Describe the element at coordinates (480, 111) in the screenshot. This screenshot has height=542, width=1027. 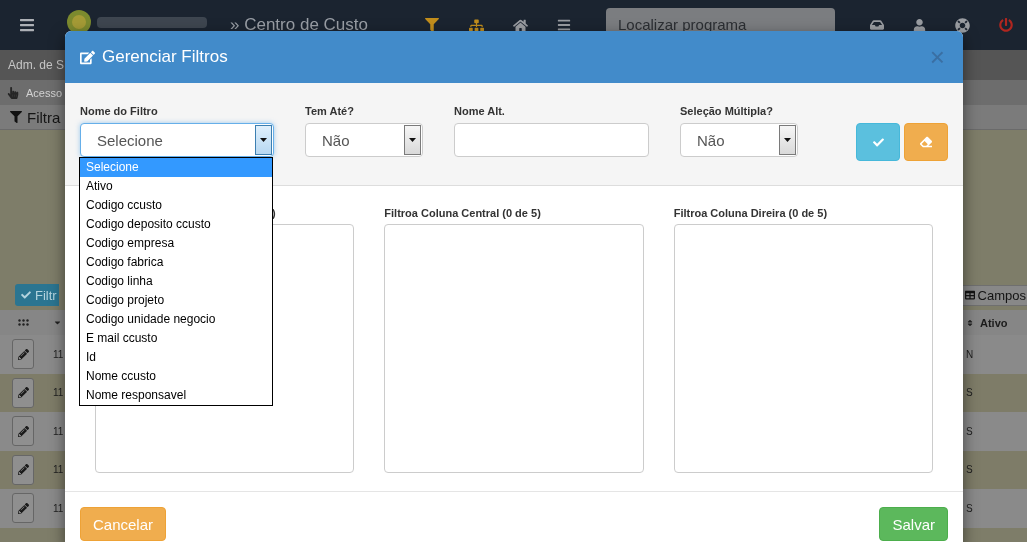
I see `field-label: Nome Alt.` at that location.